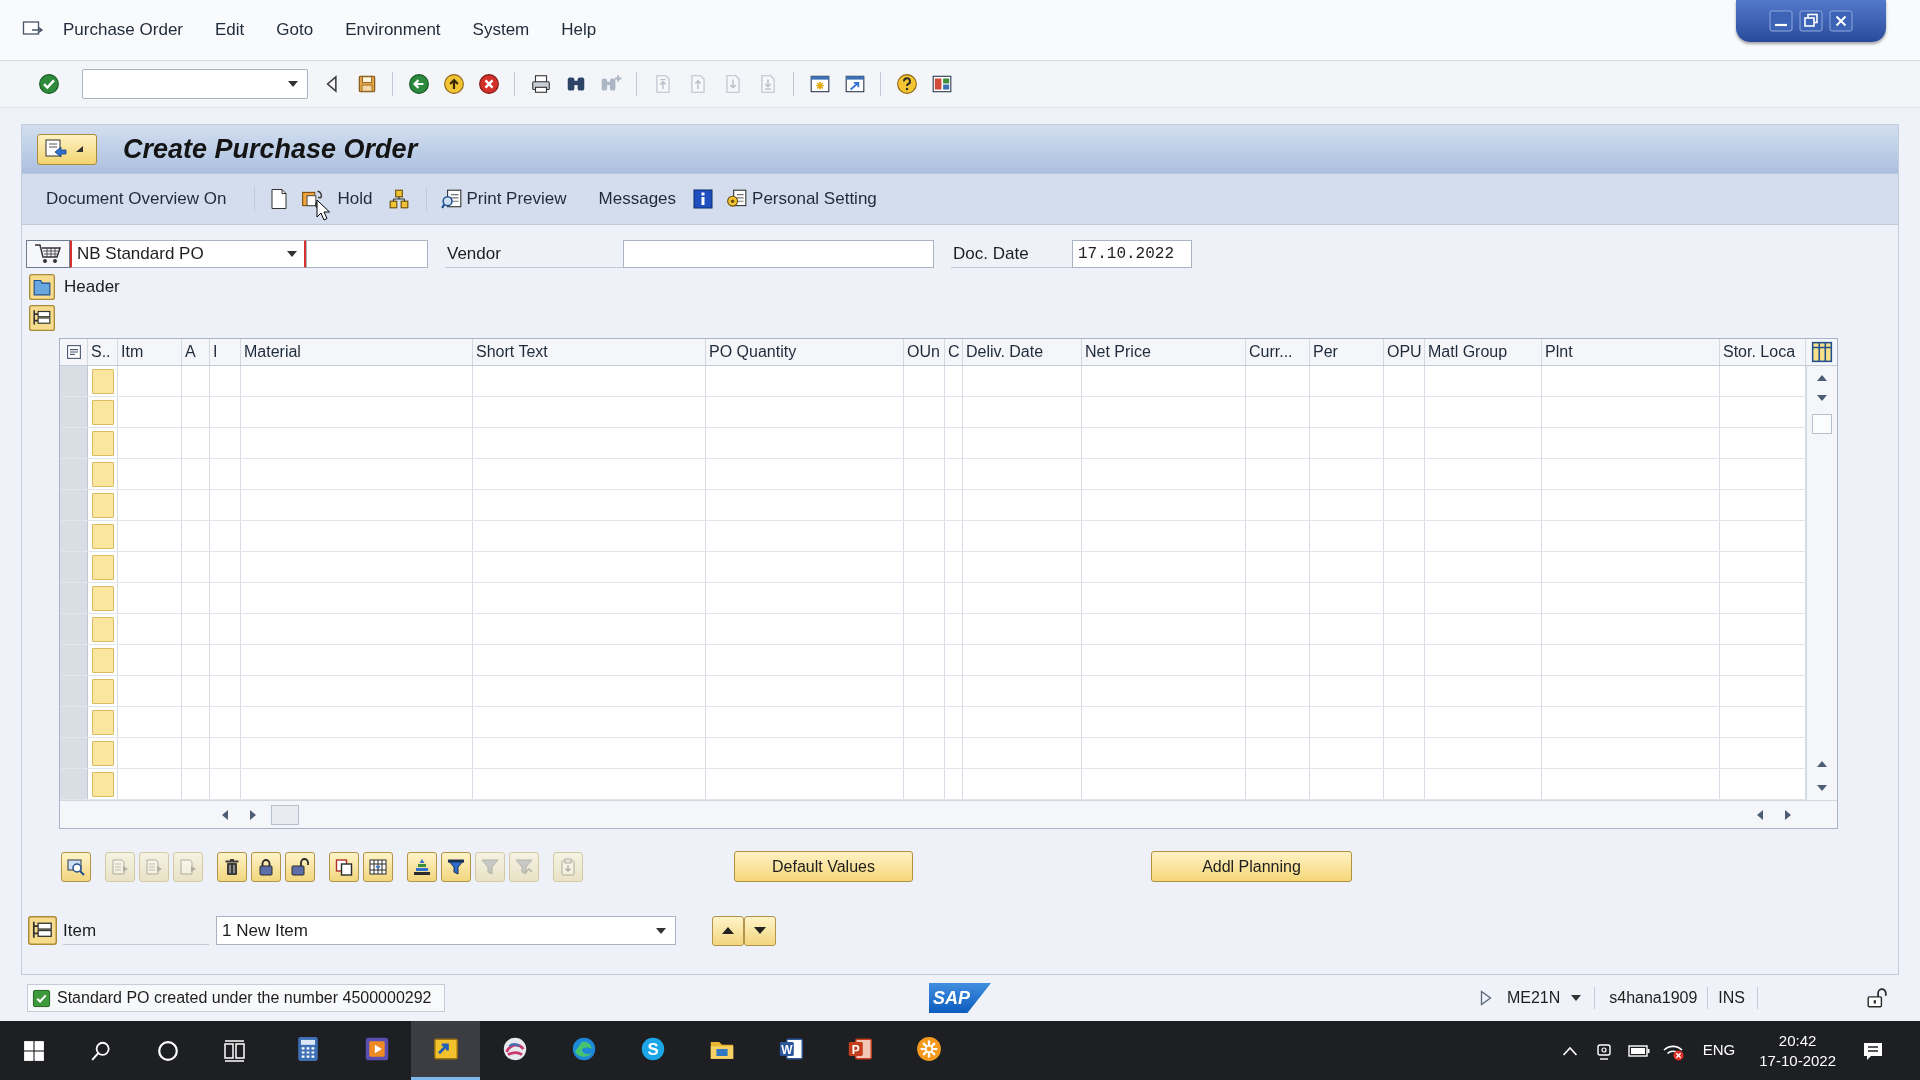 The width and height of the screenshot is (1920, 1080). I want to click on play-triangle-icon, so click(1485, 998).